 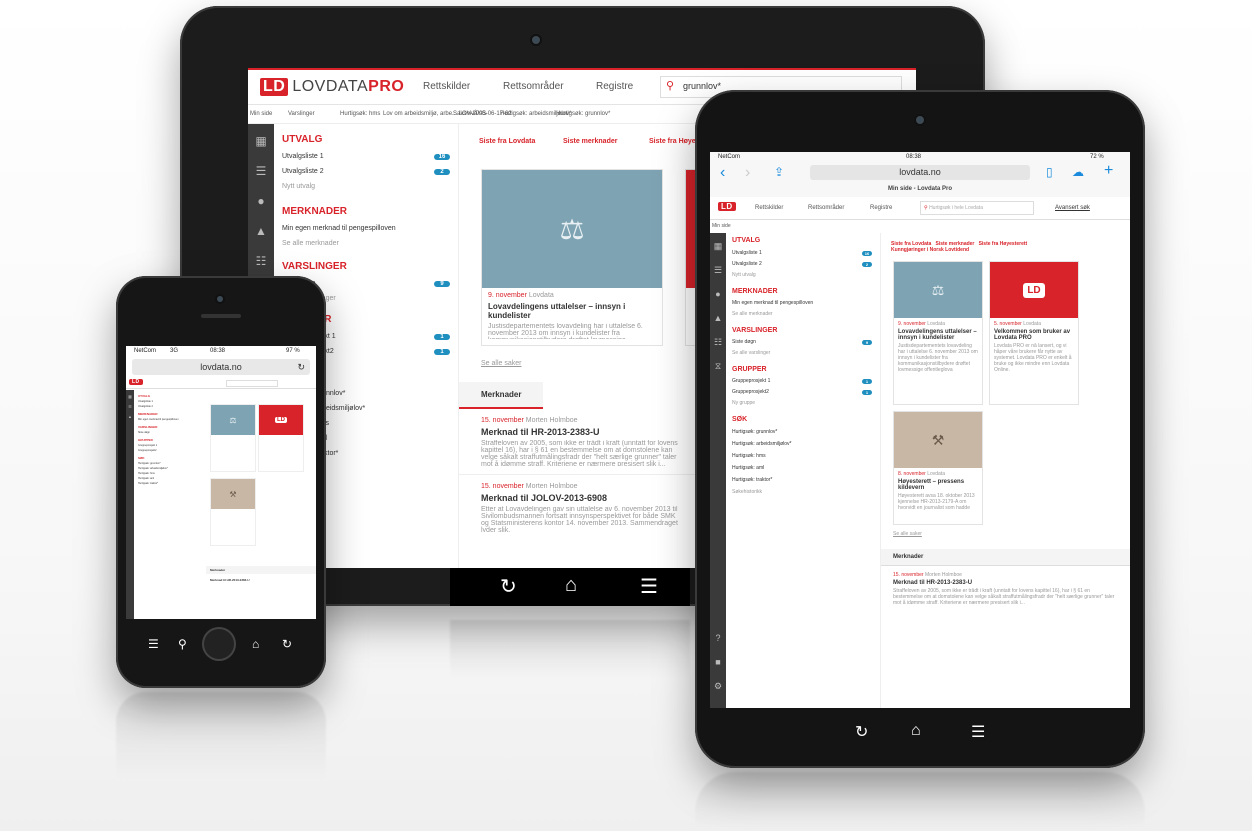 What do you see at coordinates (182, 644) in the screenshot?
I see `search-icon: ⚲` at bounding box center [182, 644].